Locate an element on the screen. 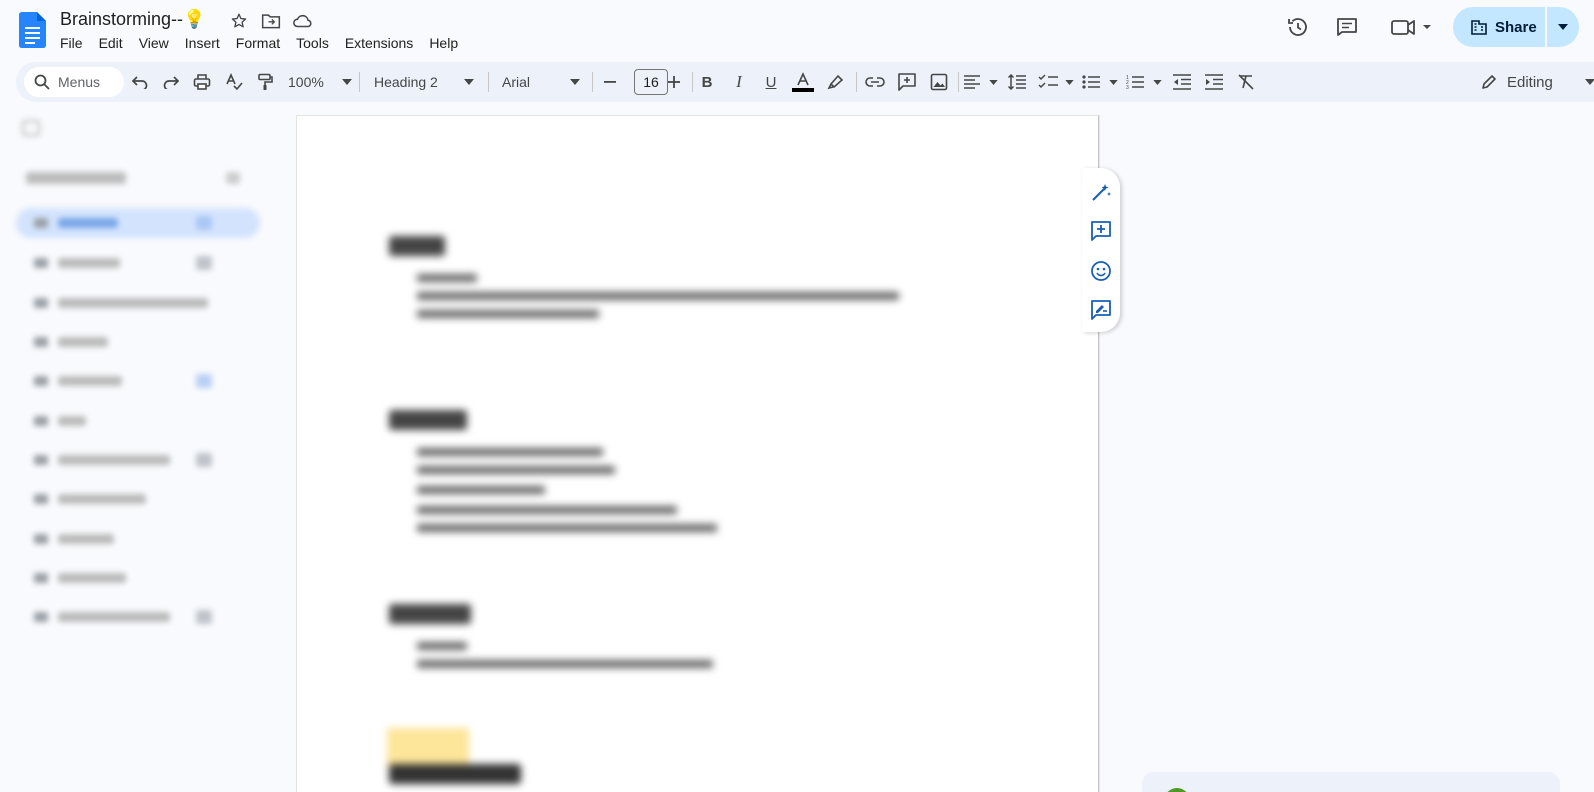 The image size is (1594, 792). title-actions is located at coordinates (271, 21).